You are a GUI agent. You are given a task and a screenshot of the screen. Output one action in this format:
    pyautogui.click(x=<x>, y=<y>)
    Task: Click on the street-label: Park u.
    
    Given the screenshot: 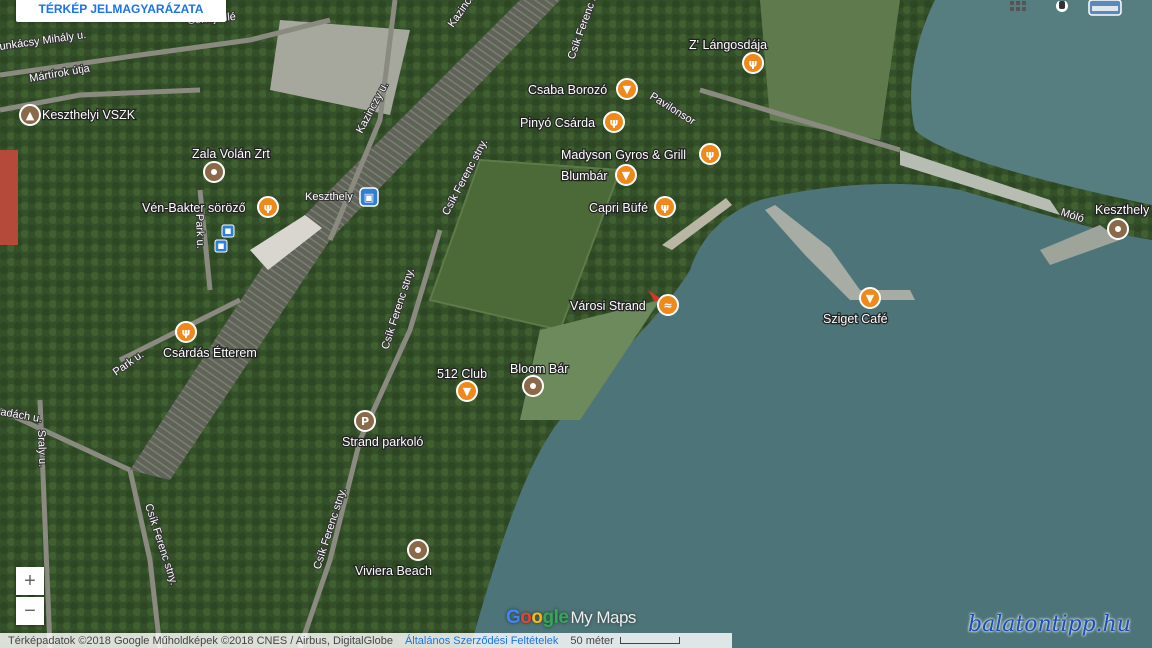 What is the action you would take?
    pyautogui.click(x=199, y=231)
    